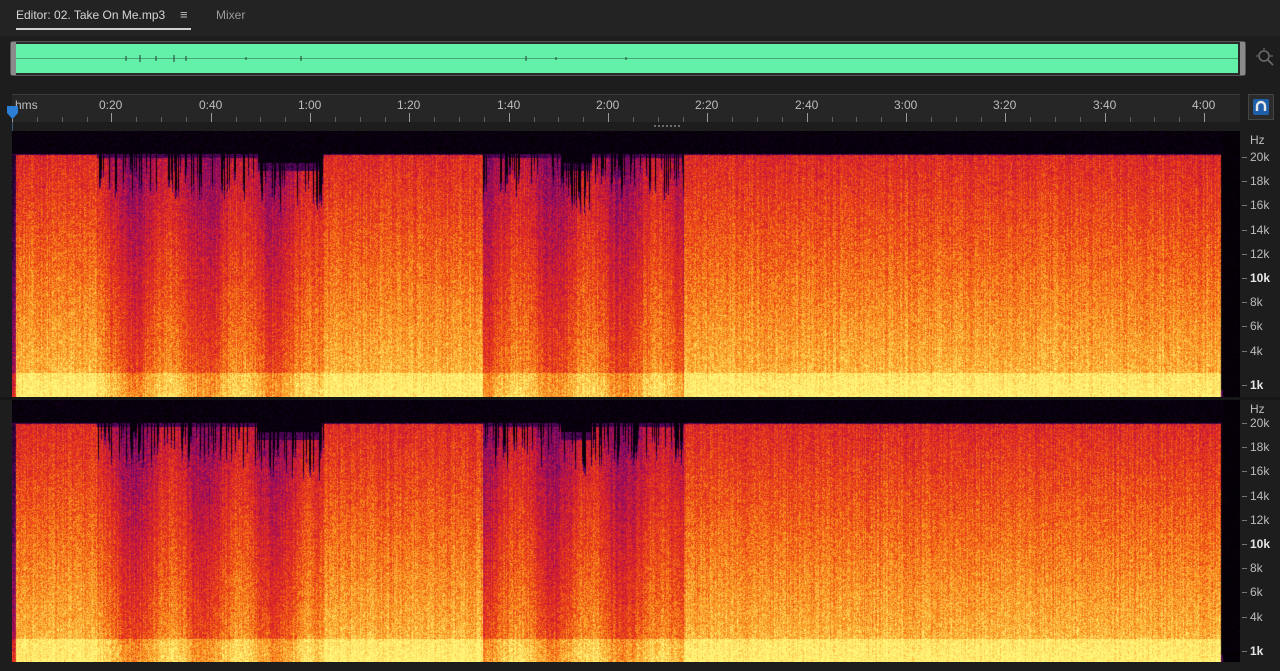  I want to click on overview-right-handle, so click(1242, 58).